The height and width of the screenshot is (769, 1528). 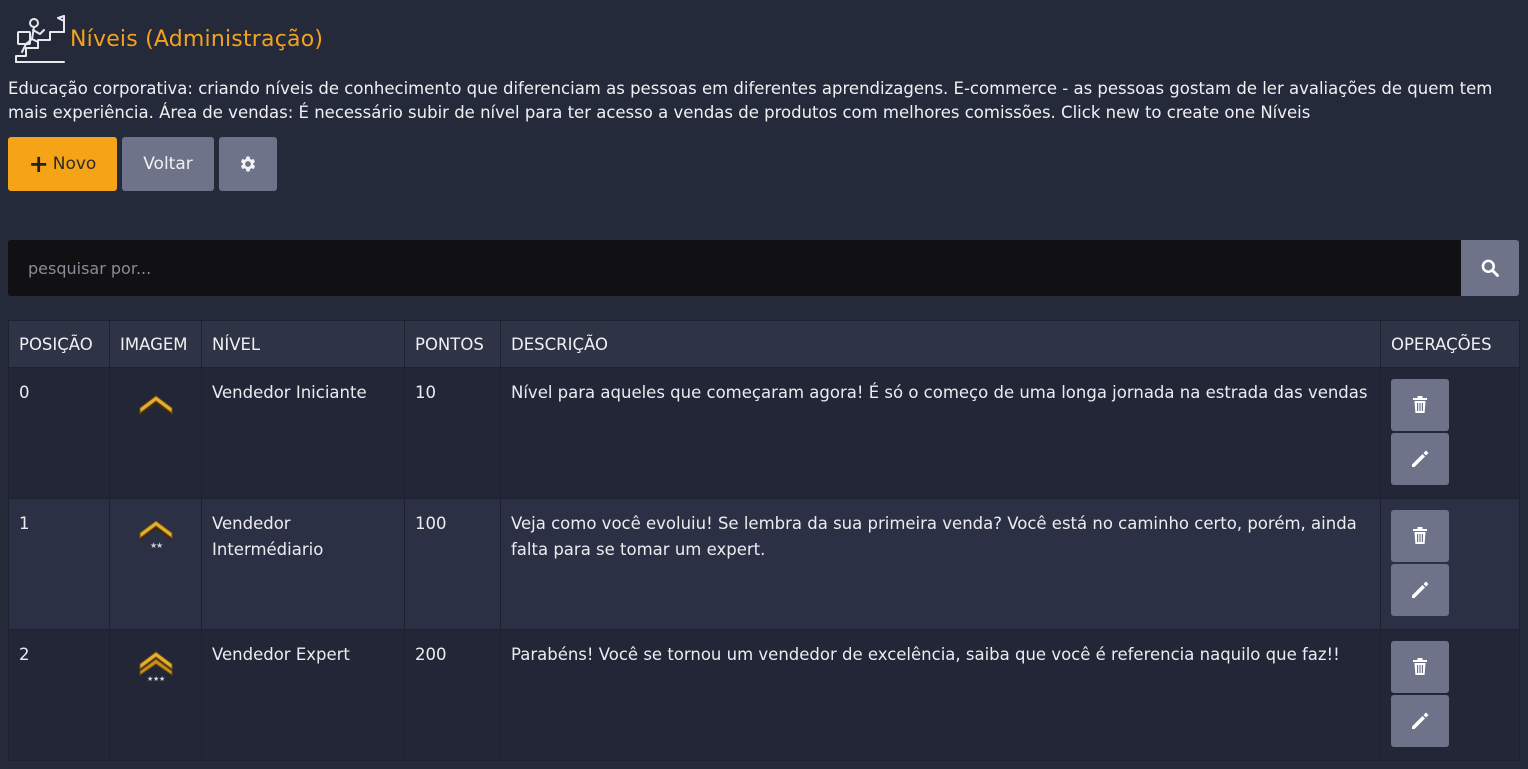 I want to click on column-header-position: POSIÇÃO, so click(x=59, y=344).